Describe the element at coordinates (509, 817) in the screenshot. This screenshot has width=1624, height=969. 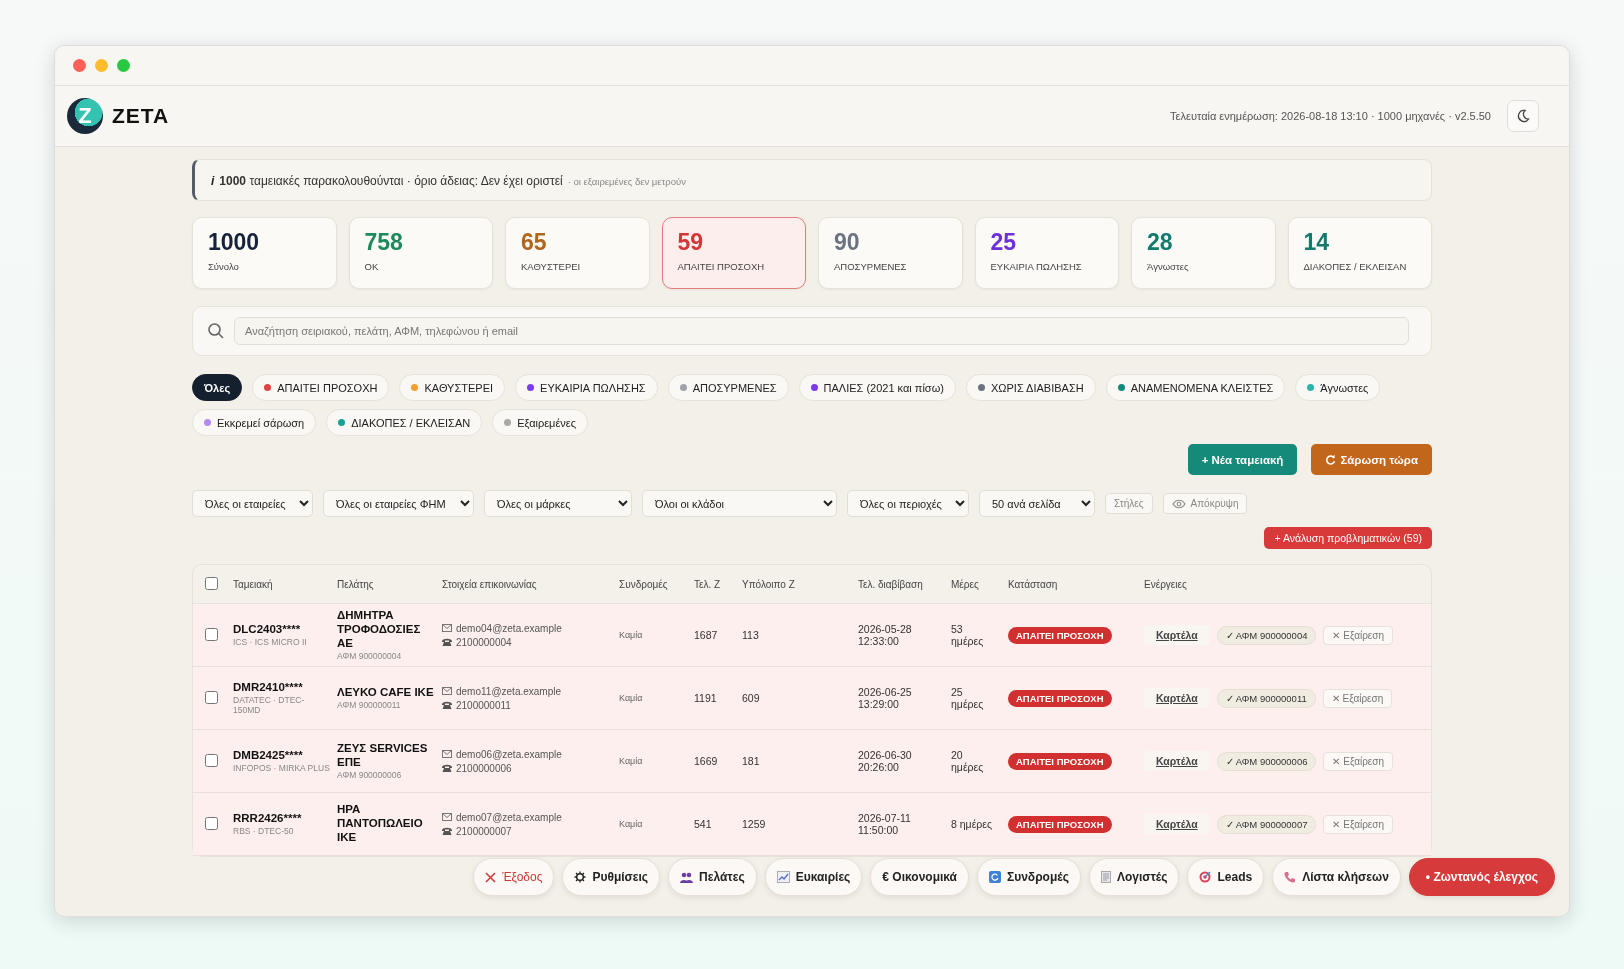
I see `email-text: demo07@zeta.example` at that location.